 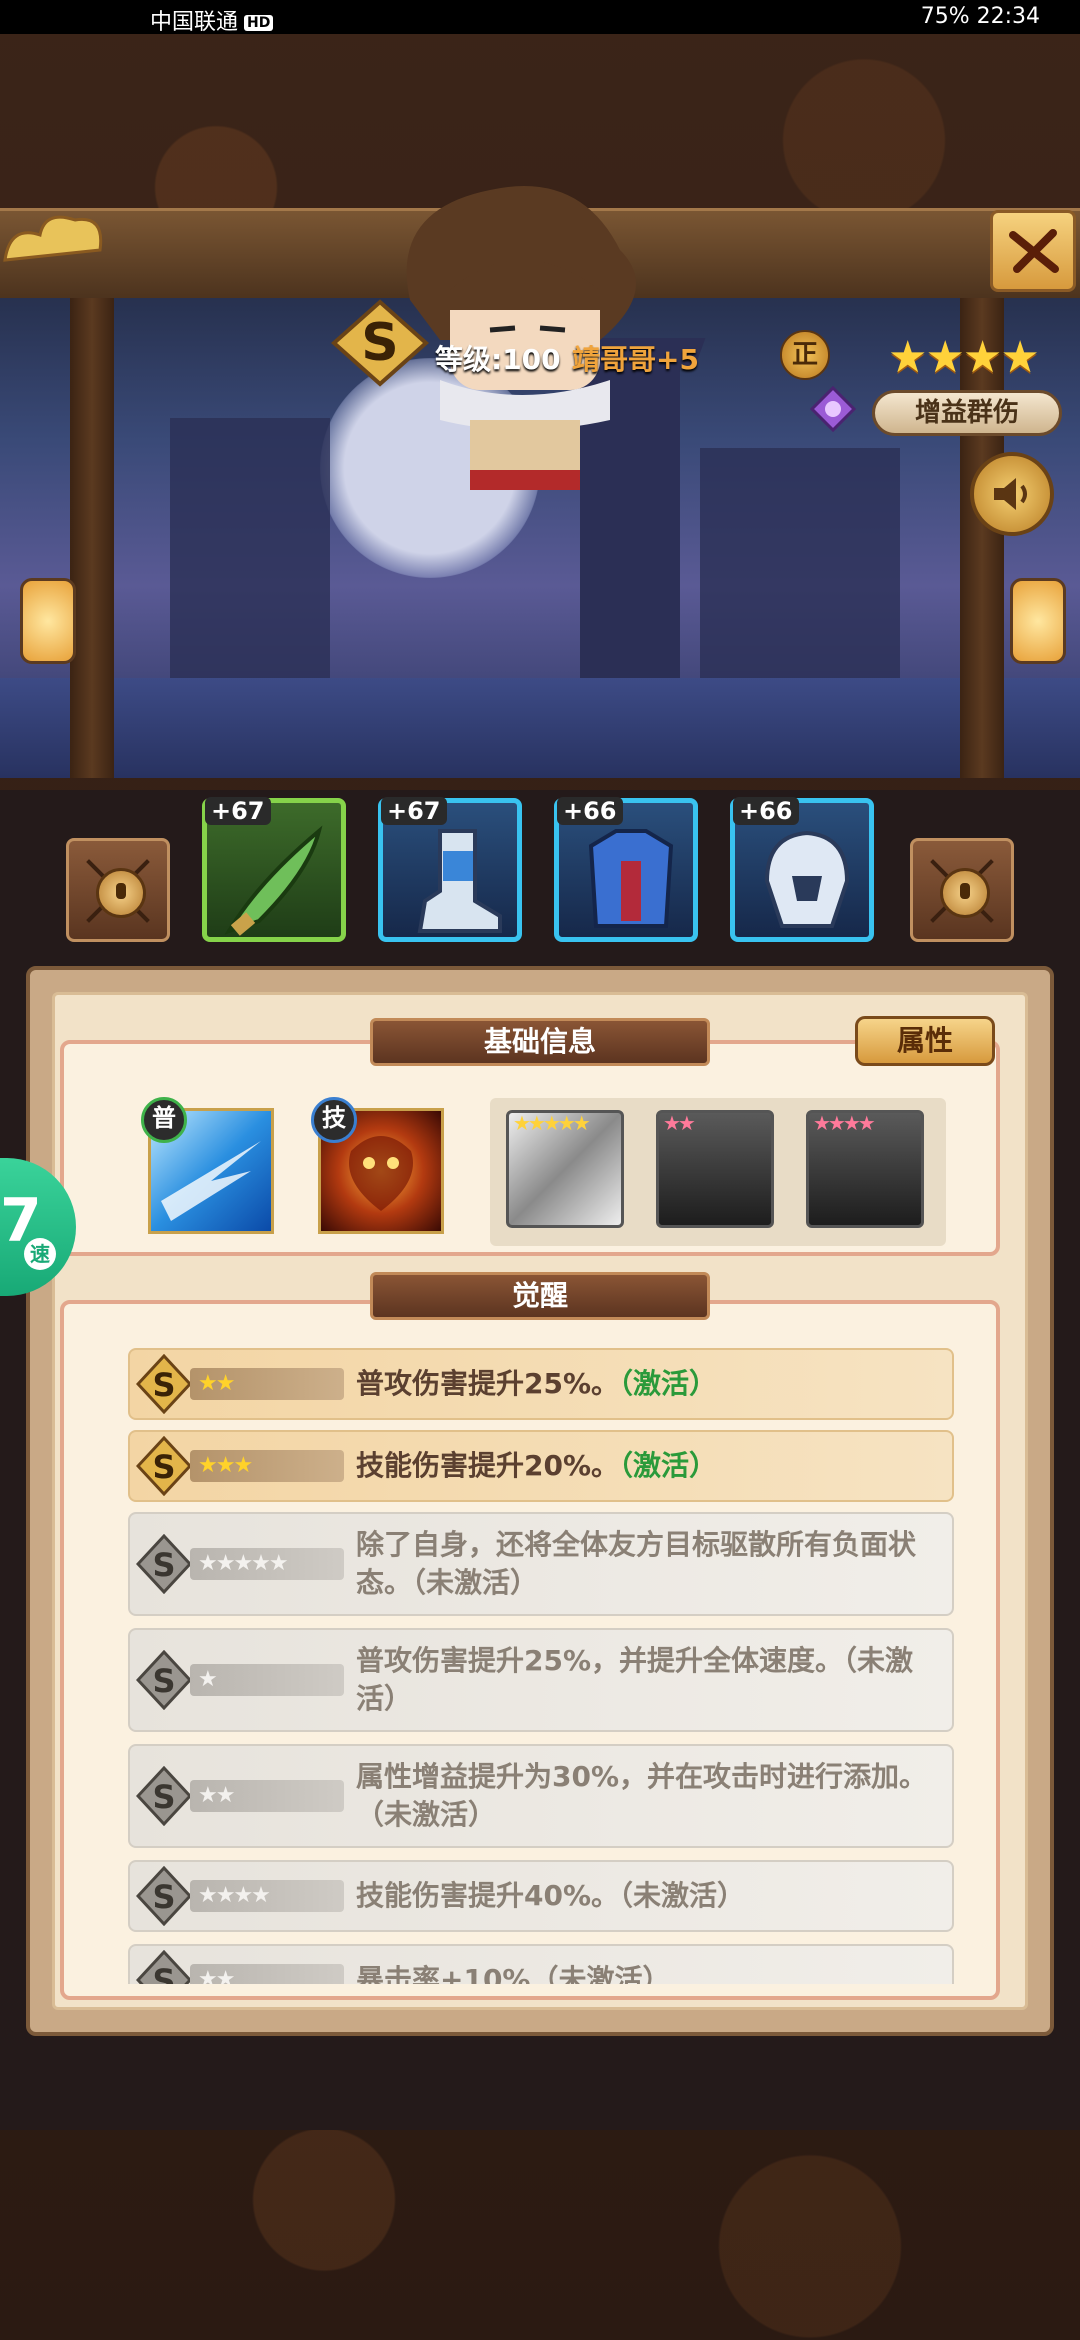 I want to click on attribute-button: 属性, so click(x=925, y=1041).